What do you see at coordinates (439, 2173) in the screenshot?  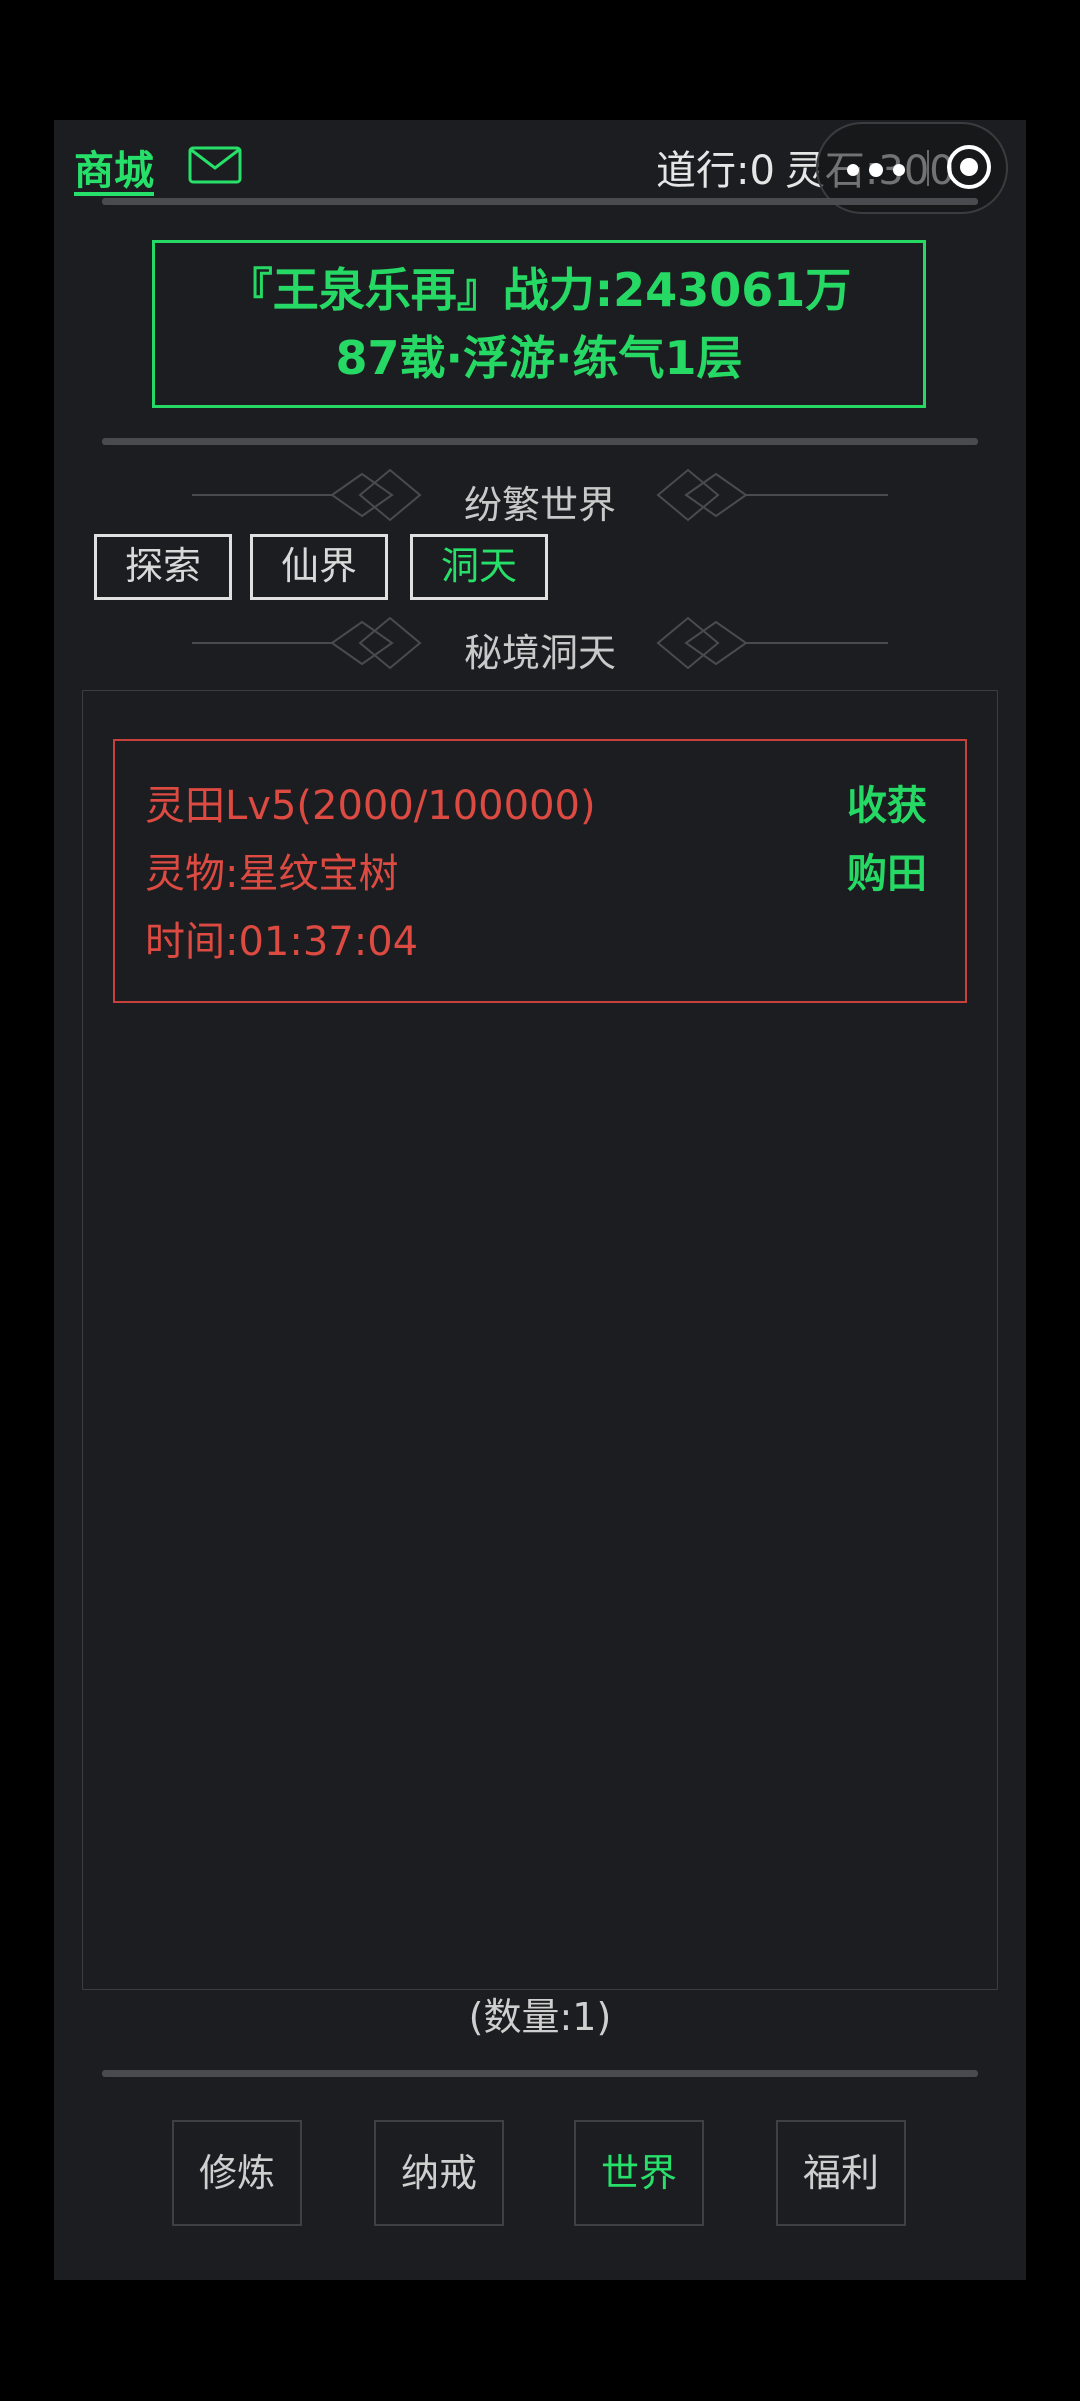 I see `nav-storage-ring: 纳戒` at bounding box center [439, 2173].